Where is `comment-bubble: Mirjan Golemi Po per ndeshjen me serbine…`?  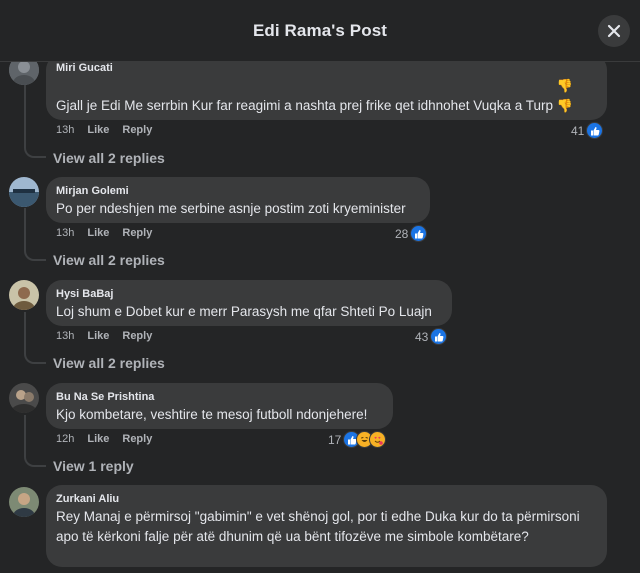
comment-bubble: Mirjan Golemi Po per ndeshjen me serbine… is located at coordinates (238, 200).